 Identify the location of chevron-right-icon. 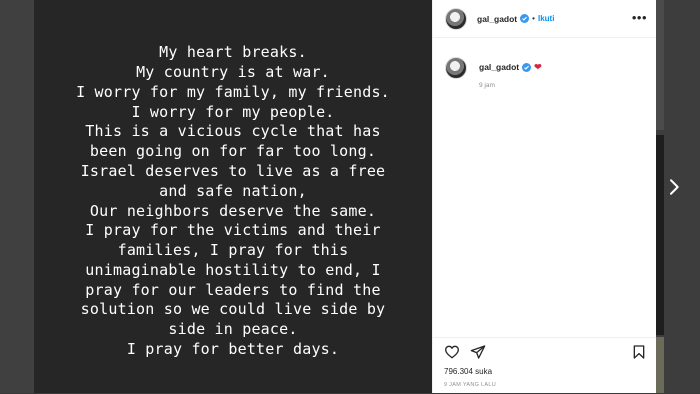
(674, 187).